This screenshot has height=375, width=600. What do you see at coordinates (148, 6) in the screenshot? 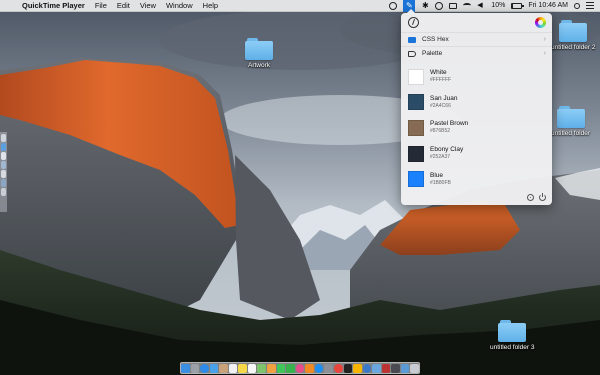
I see `menu-view: View` at bounding box center [148, 6].